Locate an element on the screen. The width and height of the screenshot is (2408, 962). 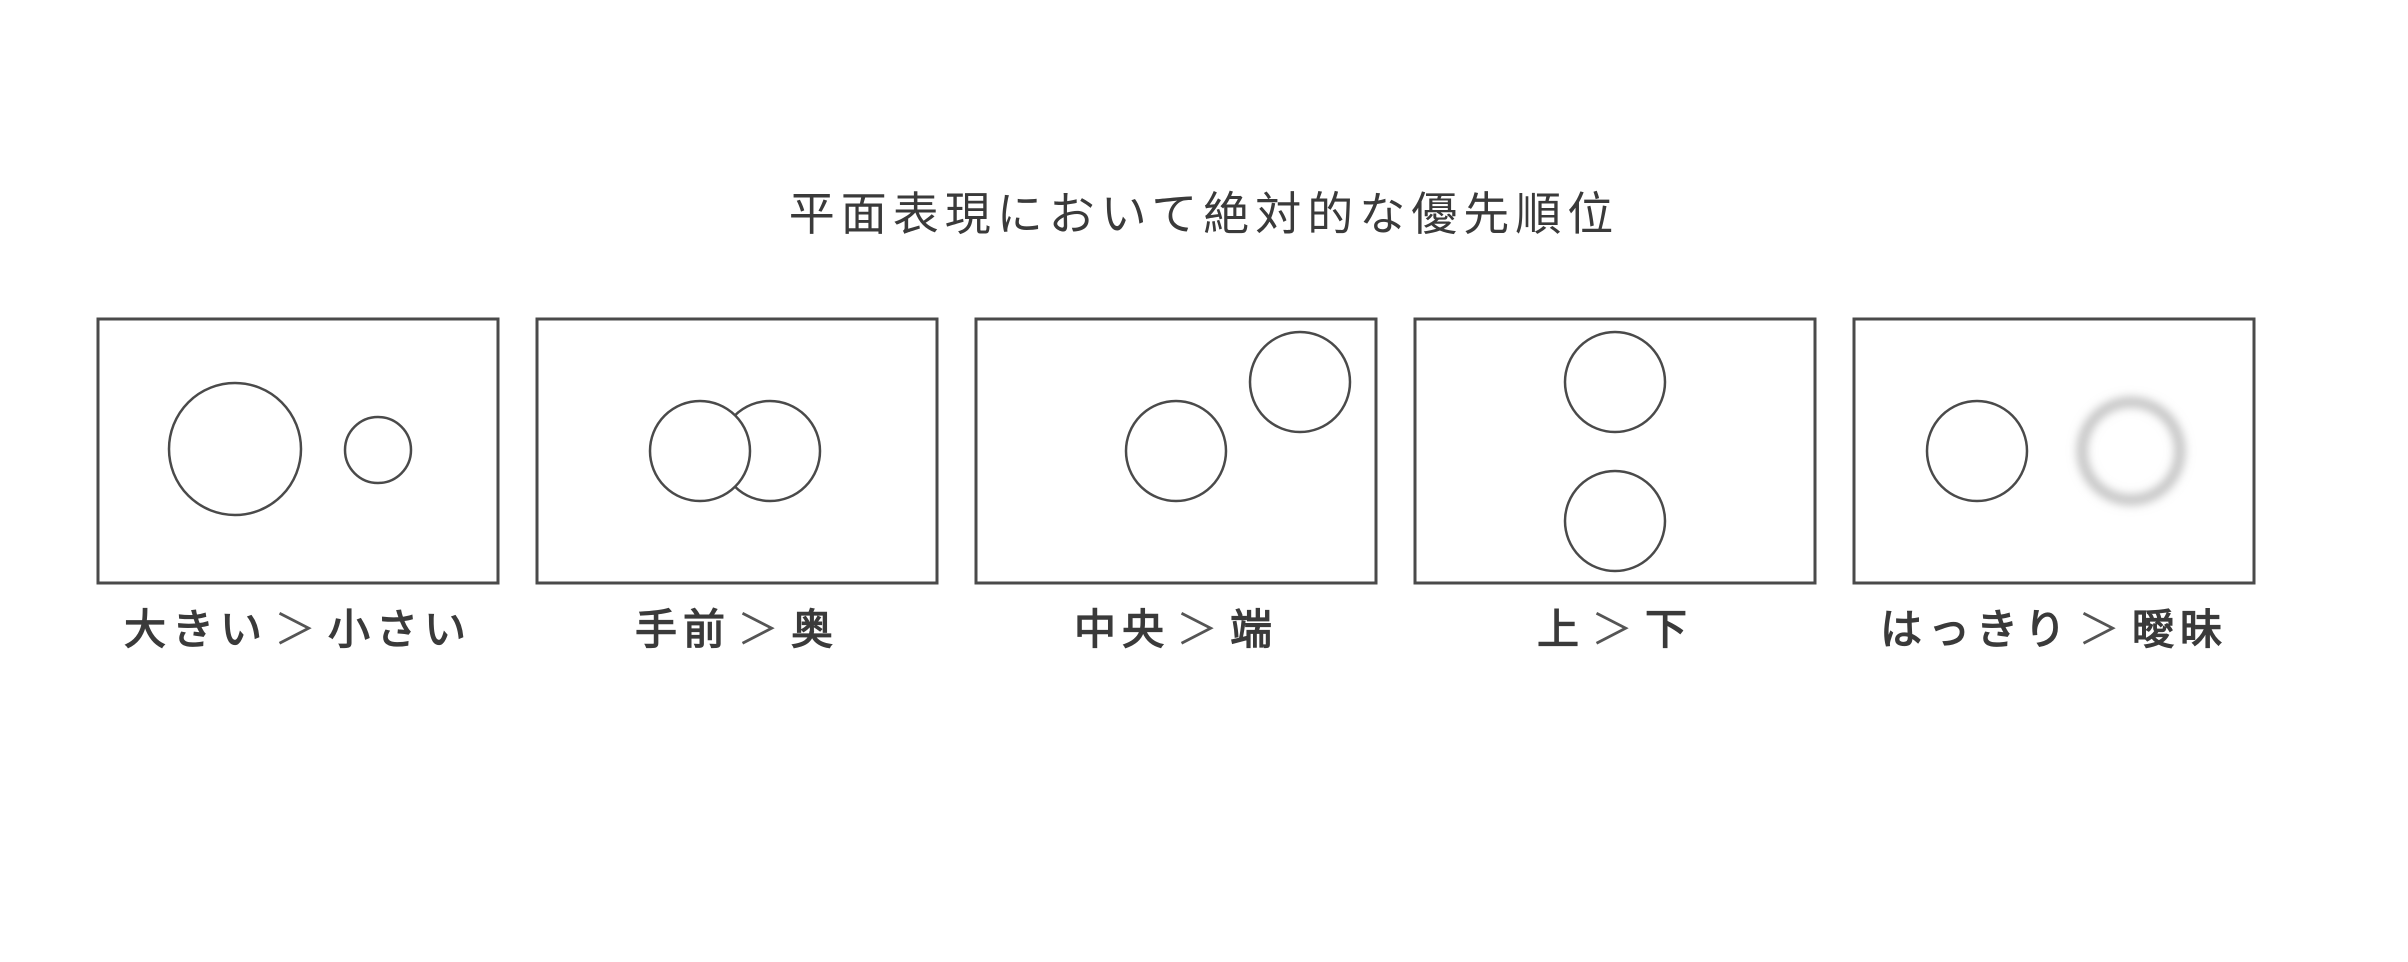
caption-vertical: 上＞下 is located at coordinates (1615, 630).